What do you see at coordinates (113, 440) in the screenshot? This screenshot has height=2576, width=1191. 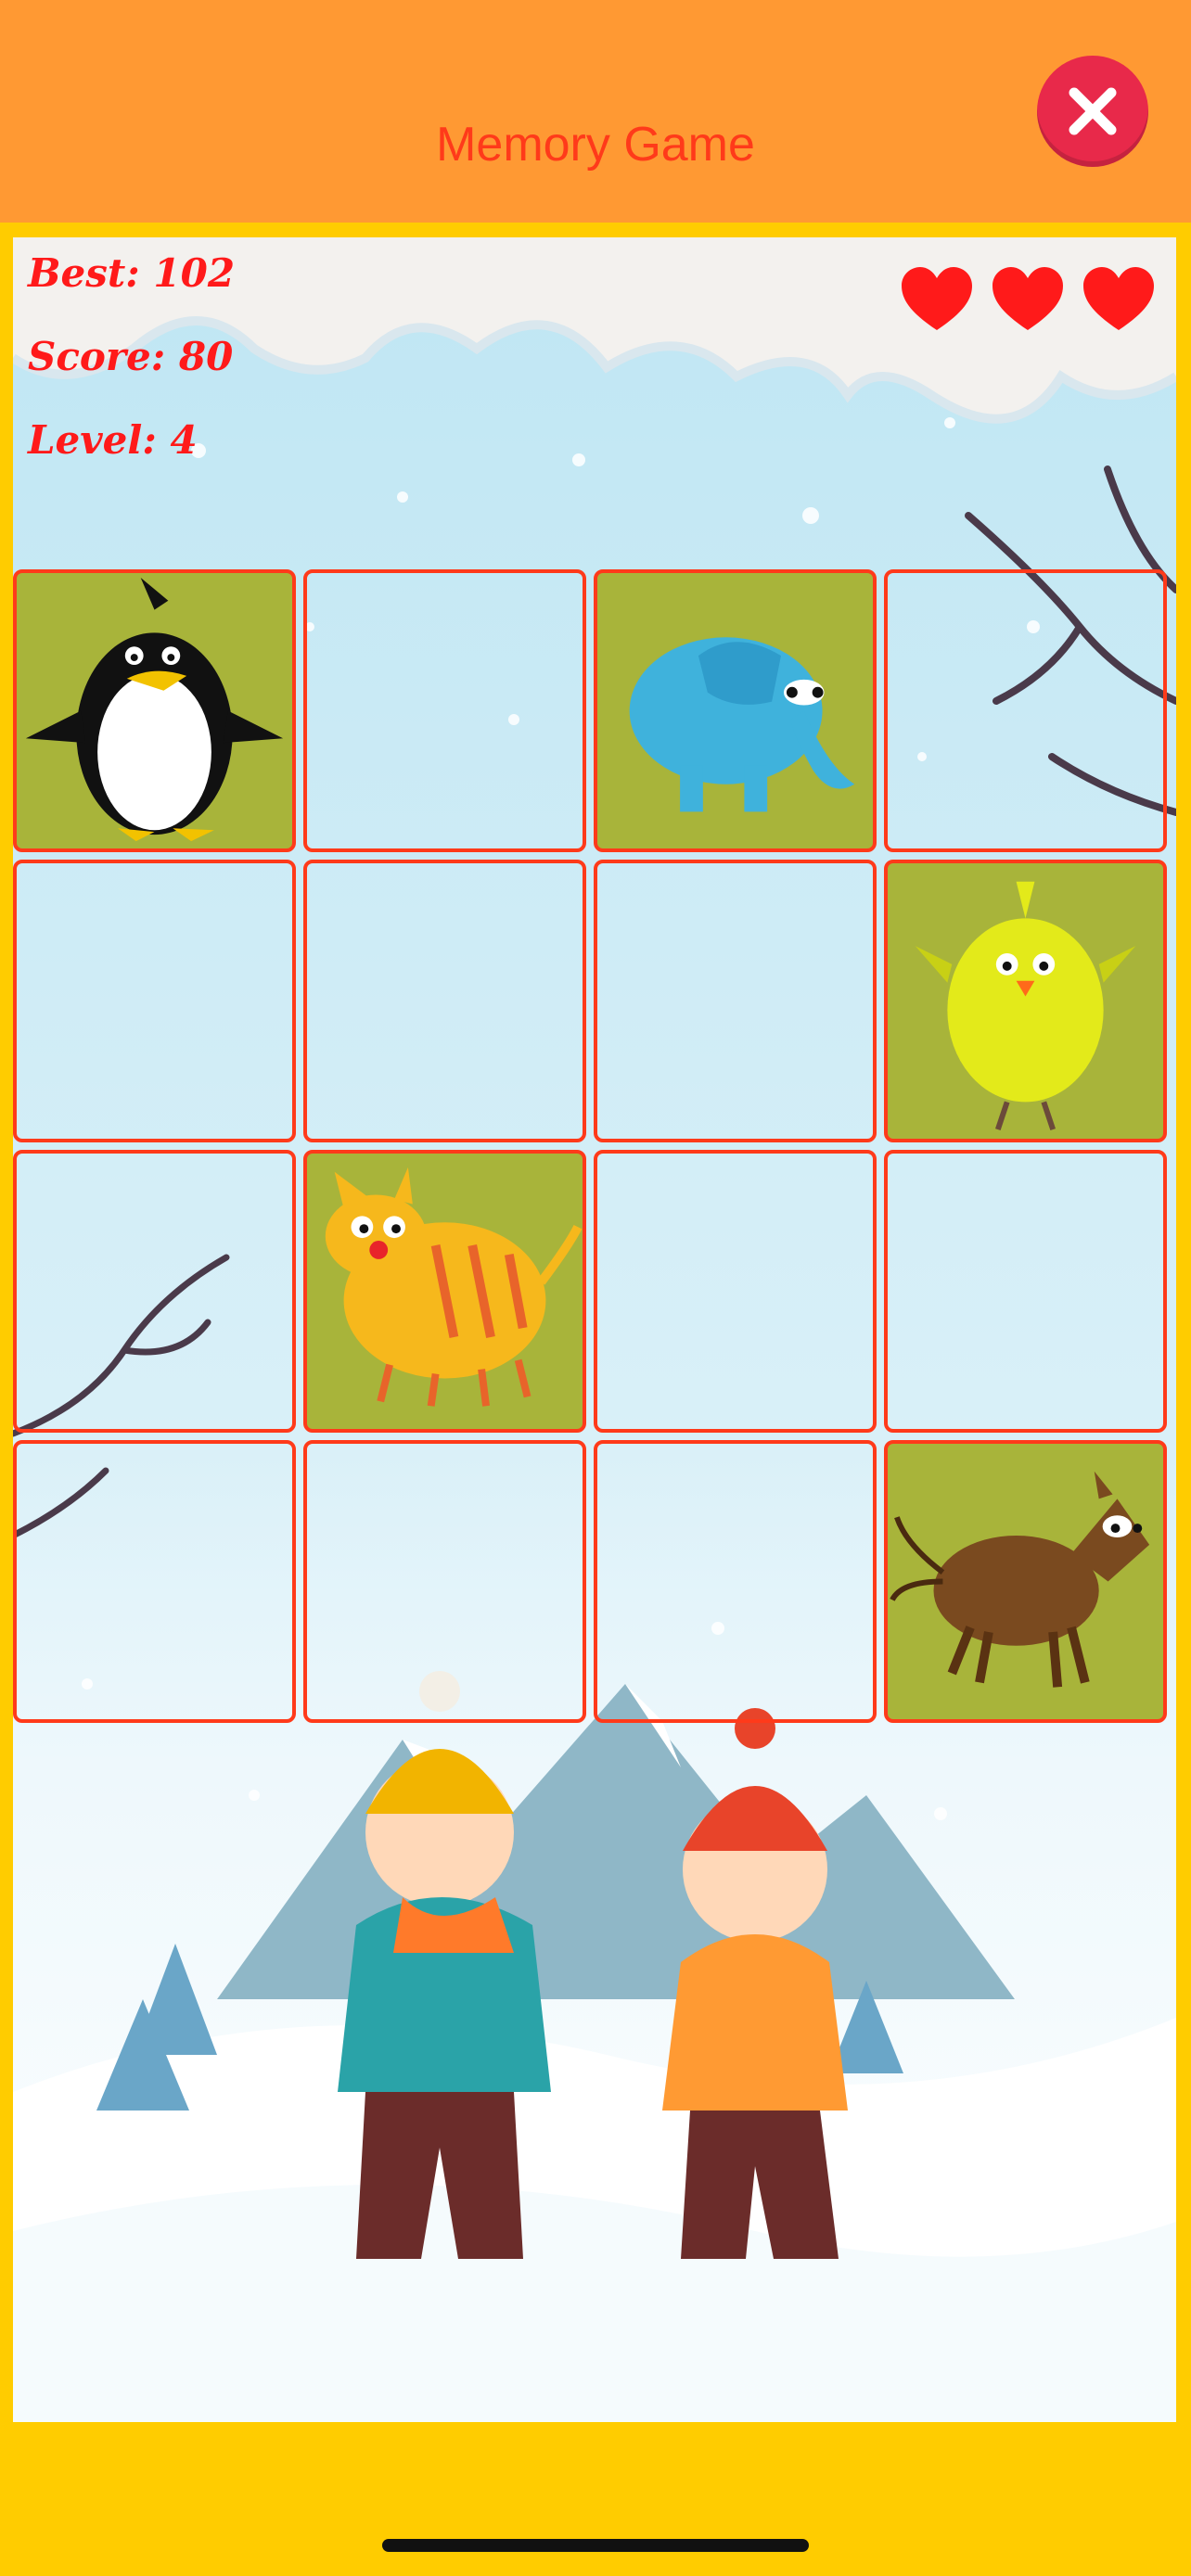 I see `level-indicator: Level: 4` at bounding box center [113, 440].